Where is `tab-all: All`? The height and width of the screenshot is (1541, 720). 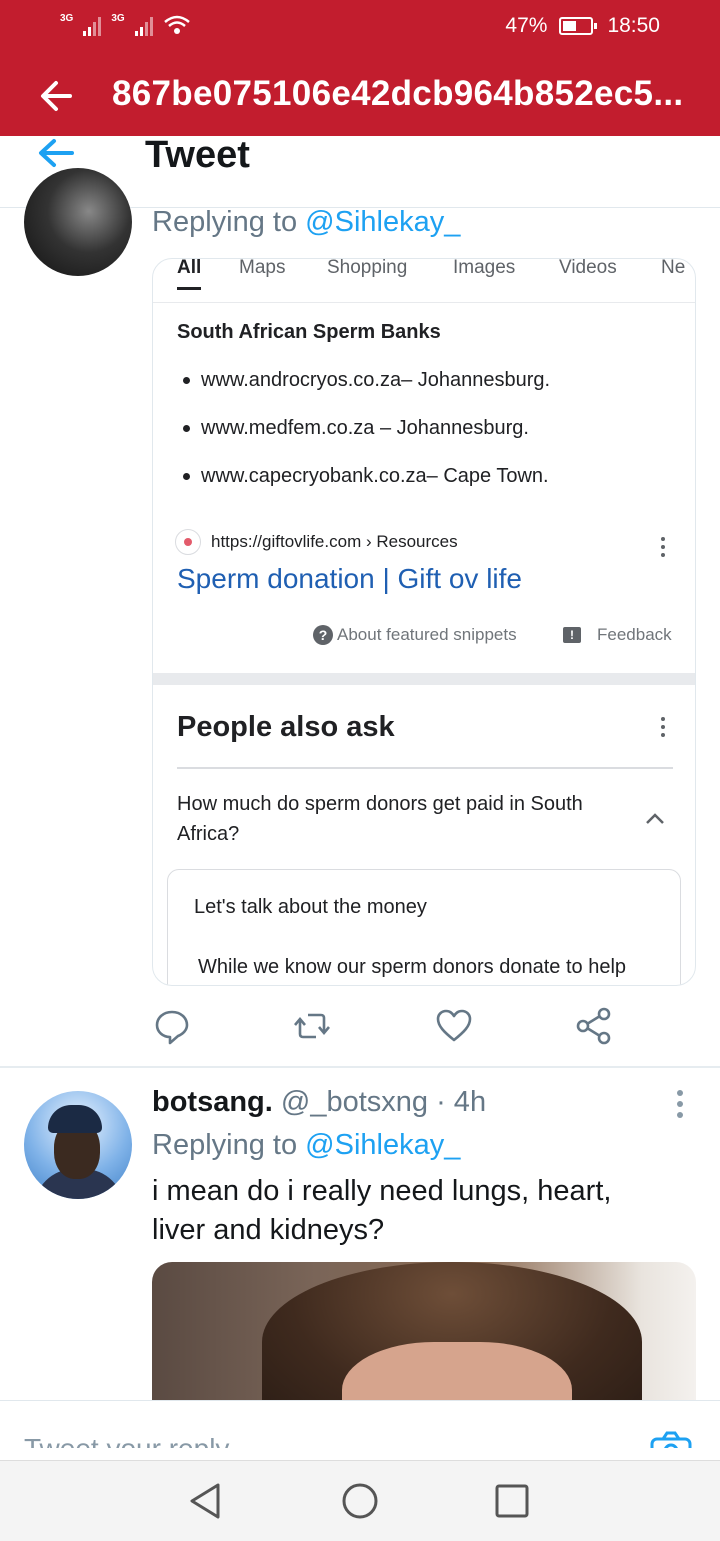
tab-all: All is located at coordinates (189, 274).